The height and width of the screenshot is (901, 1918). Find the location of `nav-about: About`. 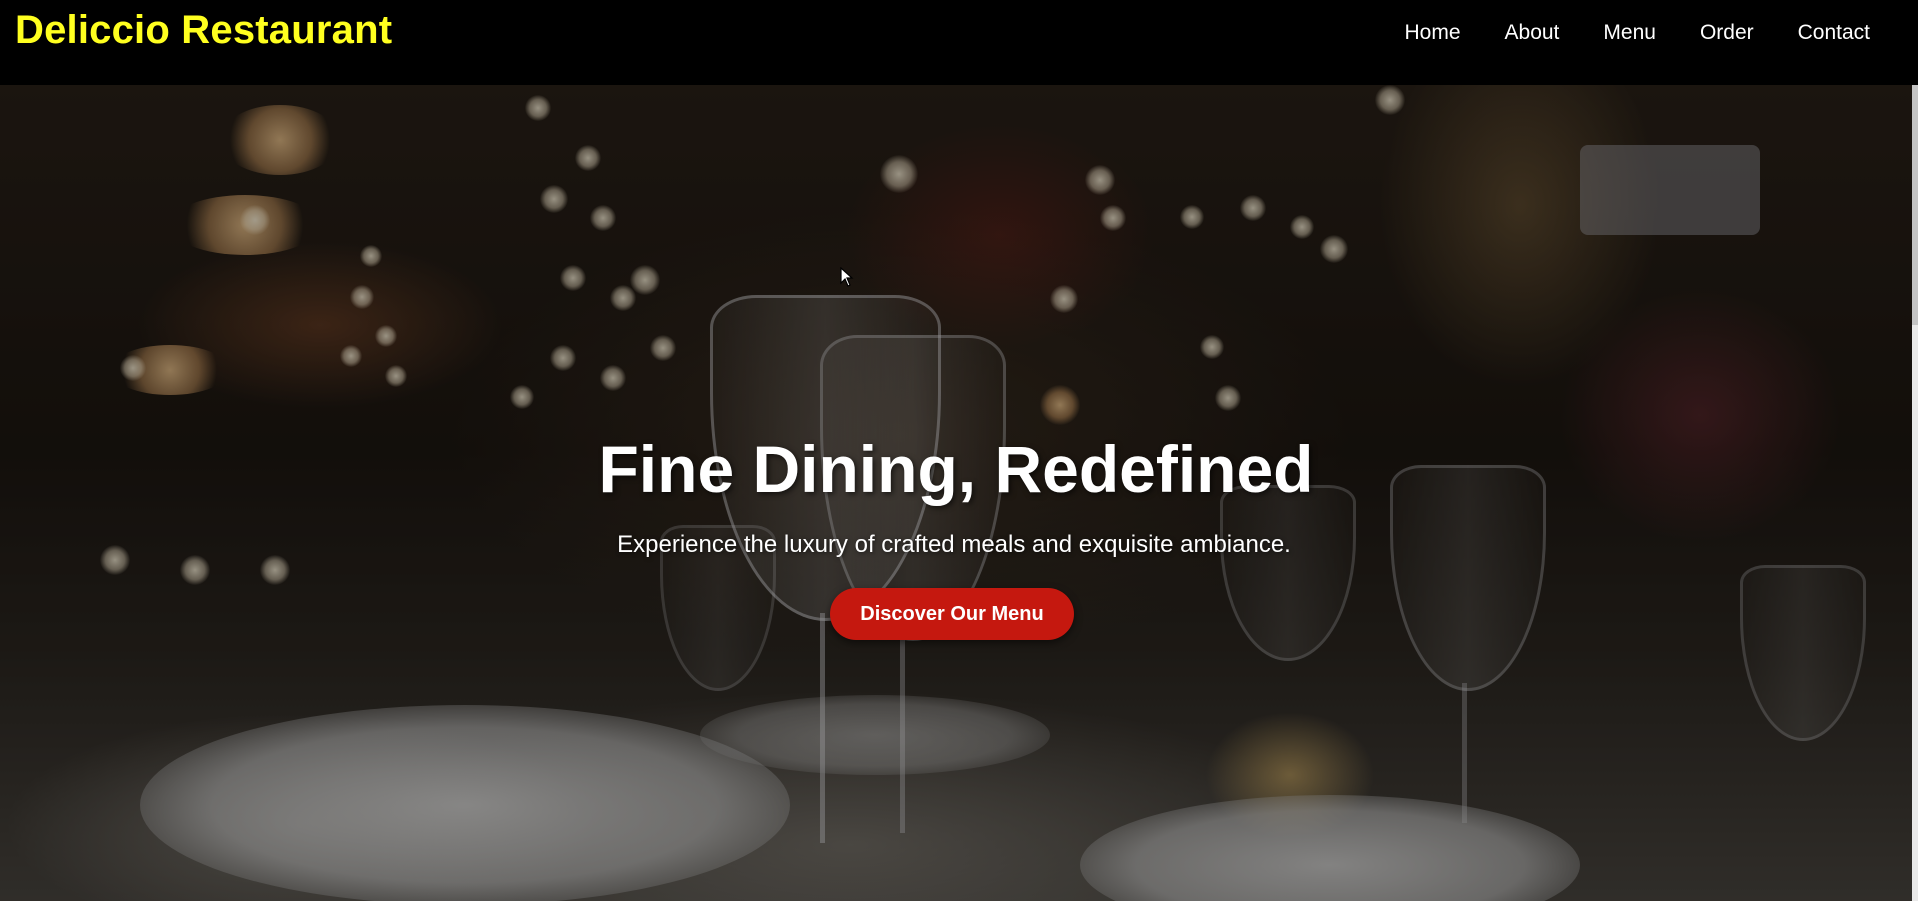

nav-about: About is located at coordinates (1532, 33).